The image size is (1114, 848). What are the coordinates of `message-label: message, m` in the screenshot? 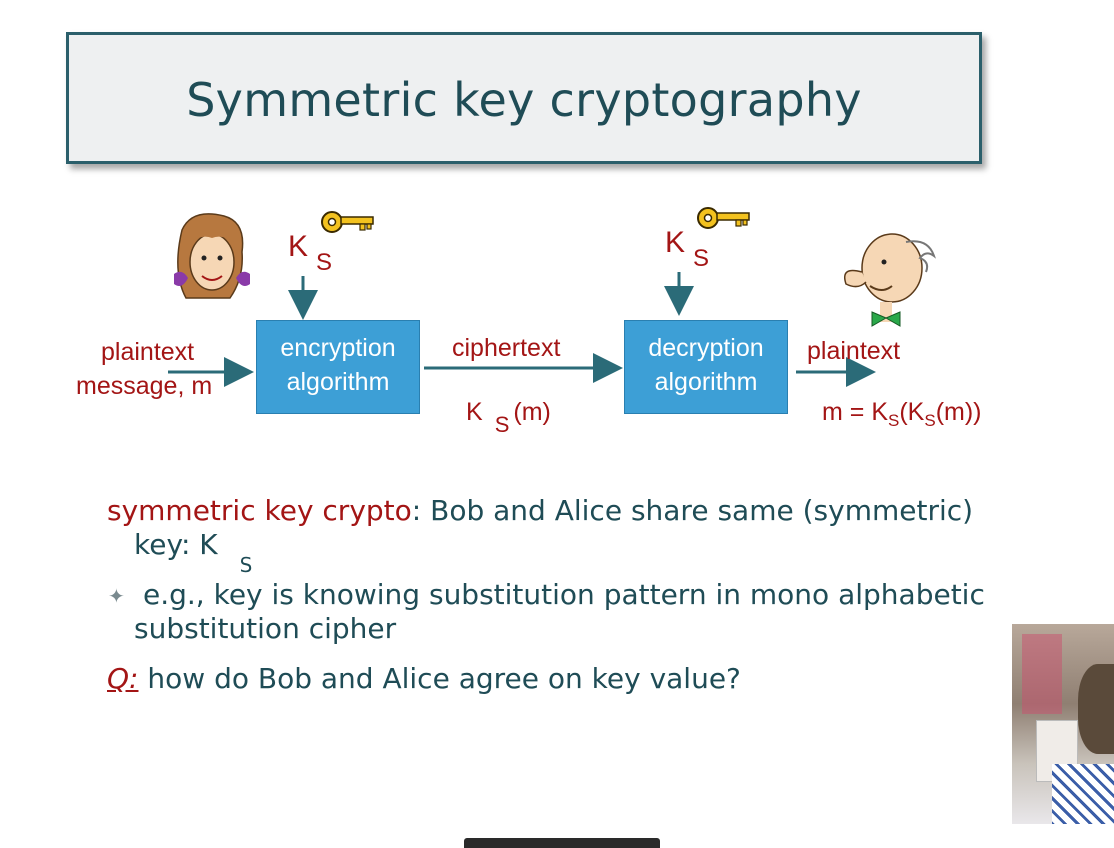 It's located at (144, 386).